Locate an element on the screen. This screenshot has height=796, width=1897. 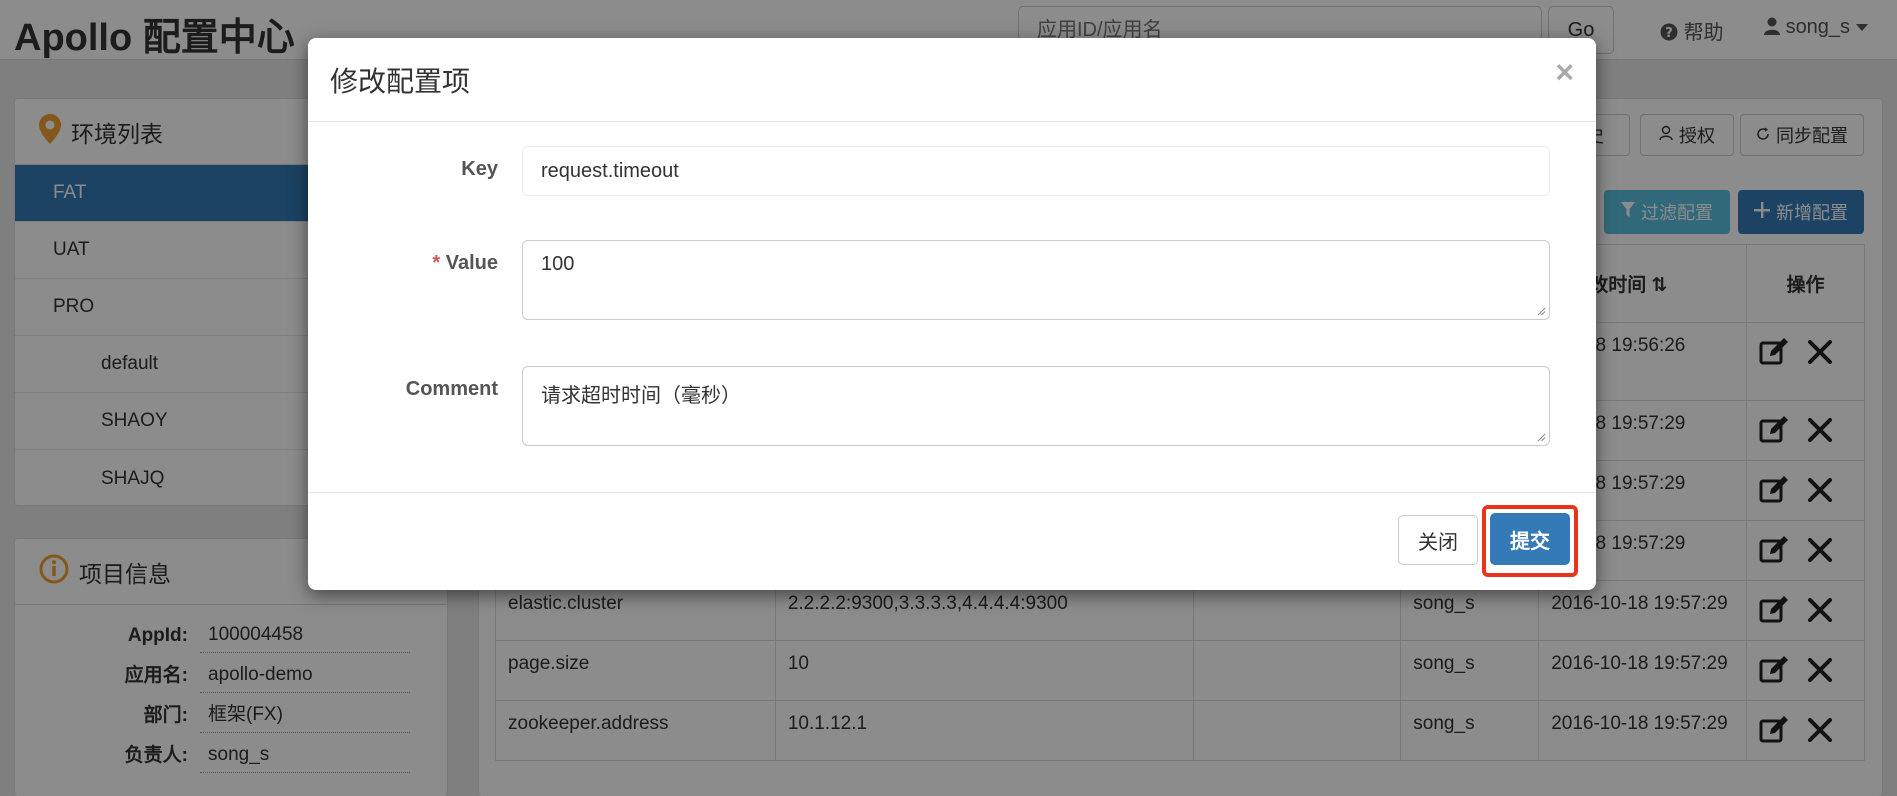
comment-textarea: 请求超时时间（毫秒） is located at coordinates (1036, 406).